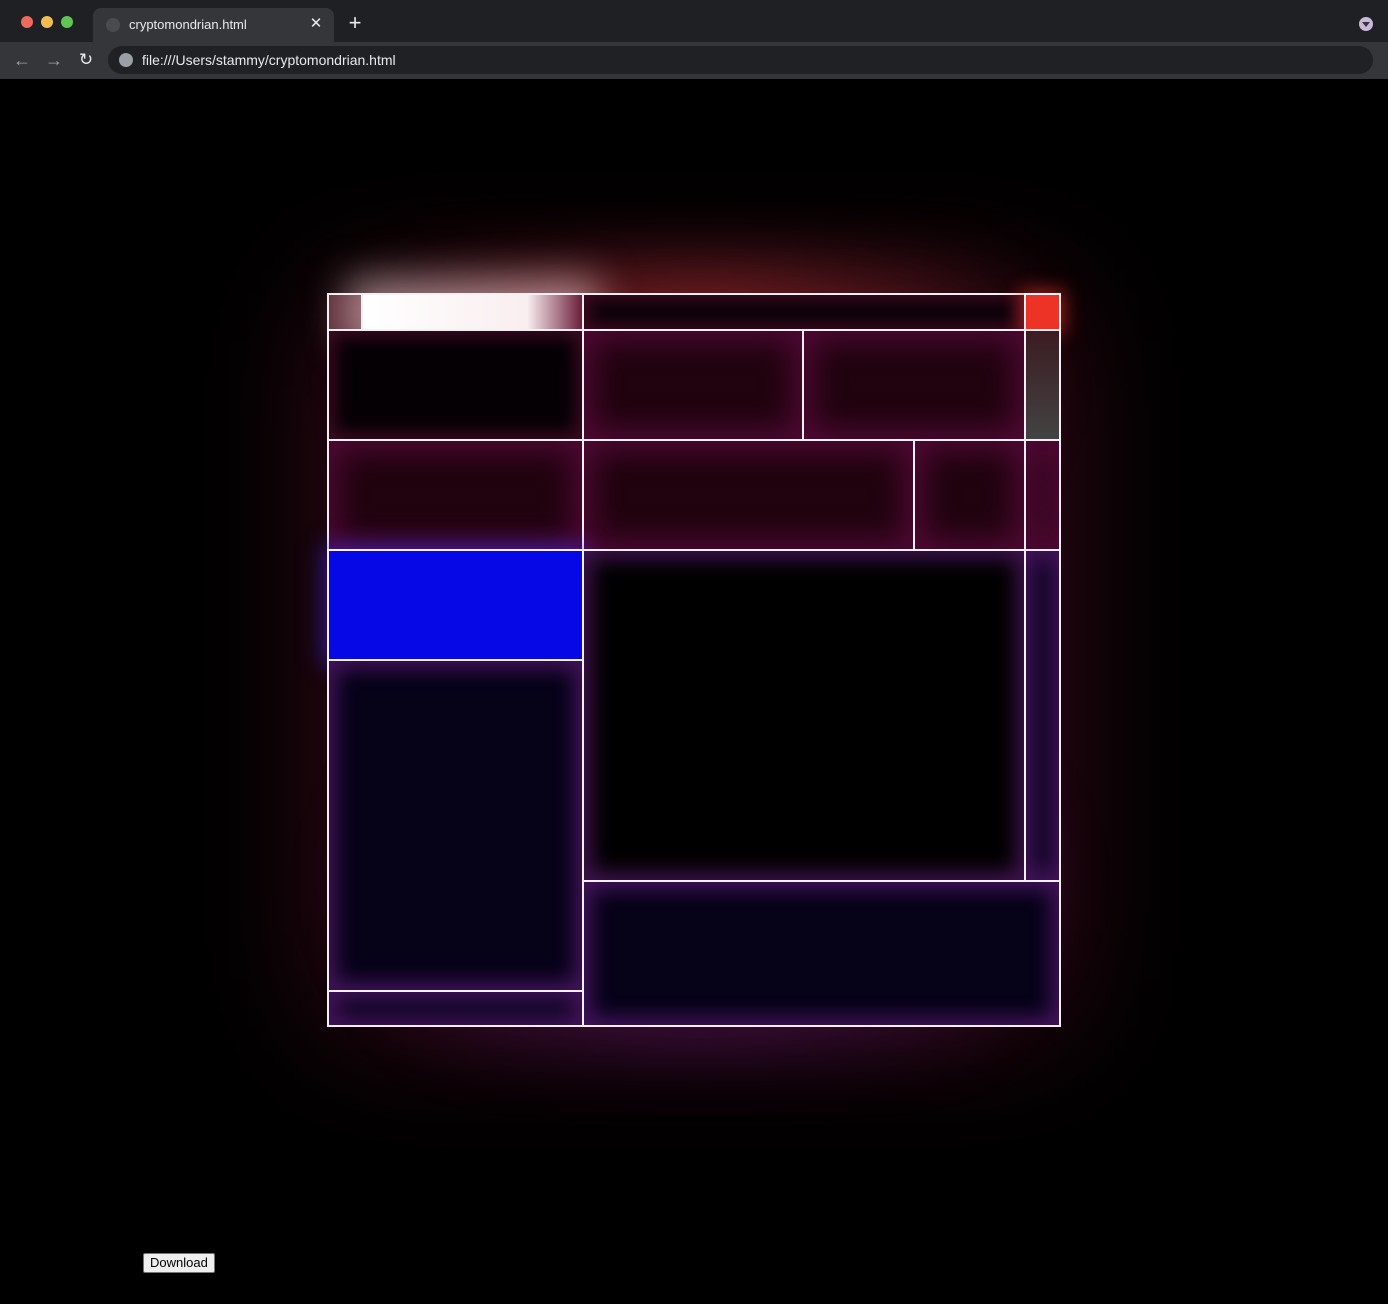  I want to click on mondrian-cell-gray, so click(1042, 385).